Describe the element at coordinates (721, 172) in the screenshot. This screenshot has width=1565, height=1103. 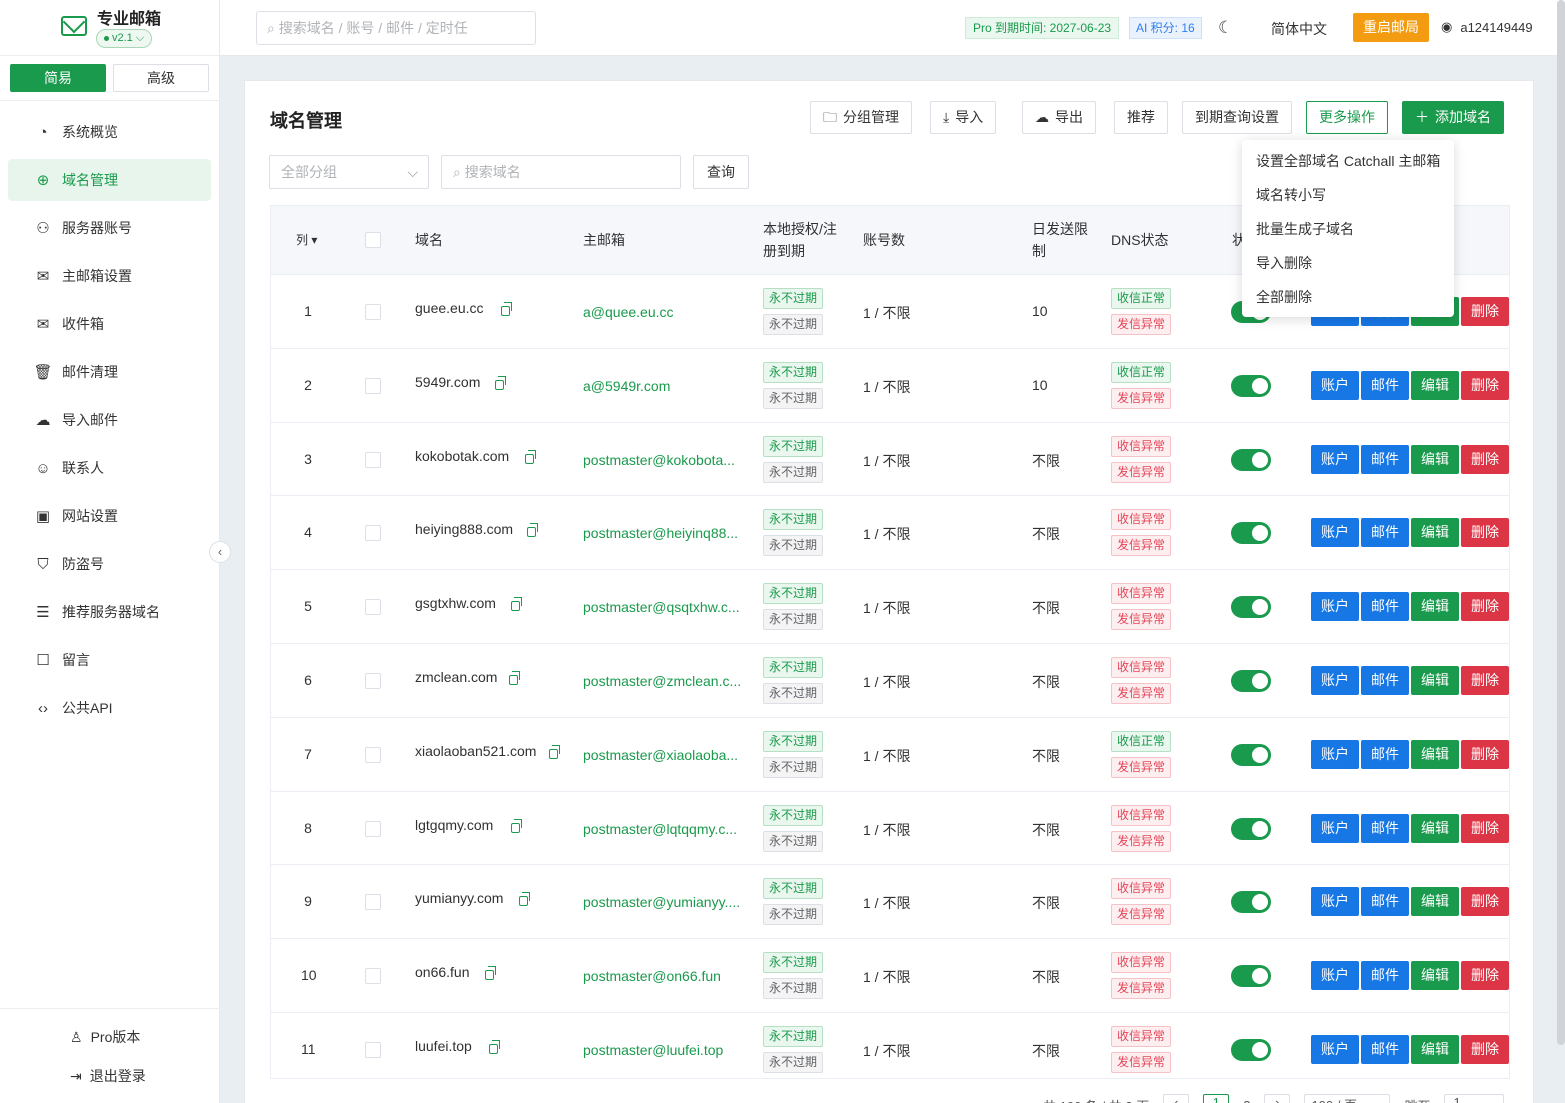
I see `query-button: 查询` at that location.